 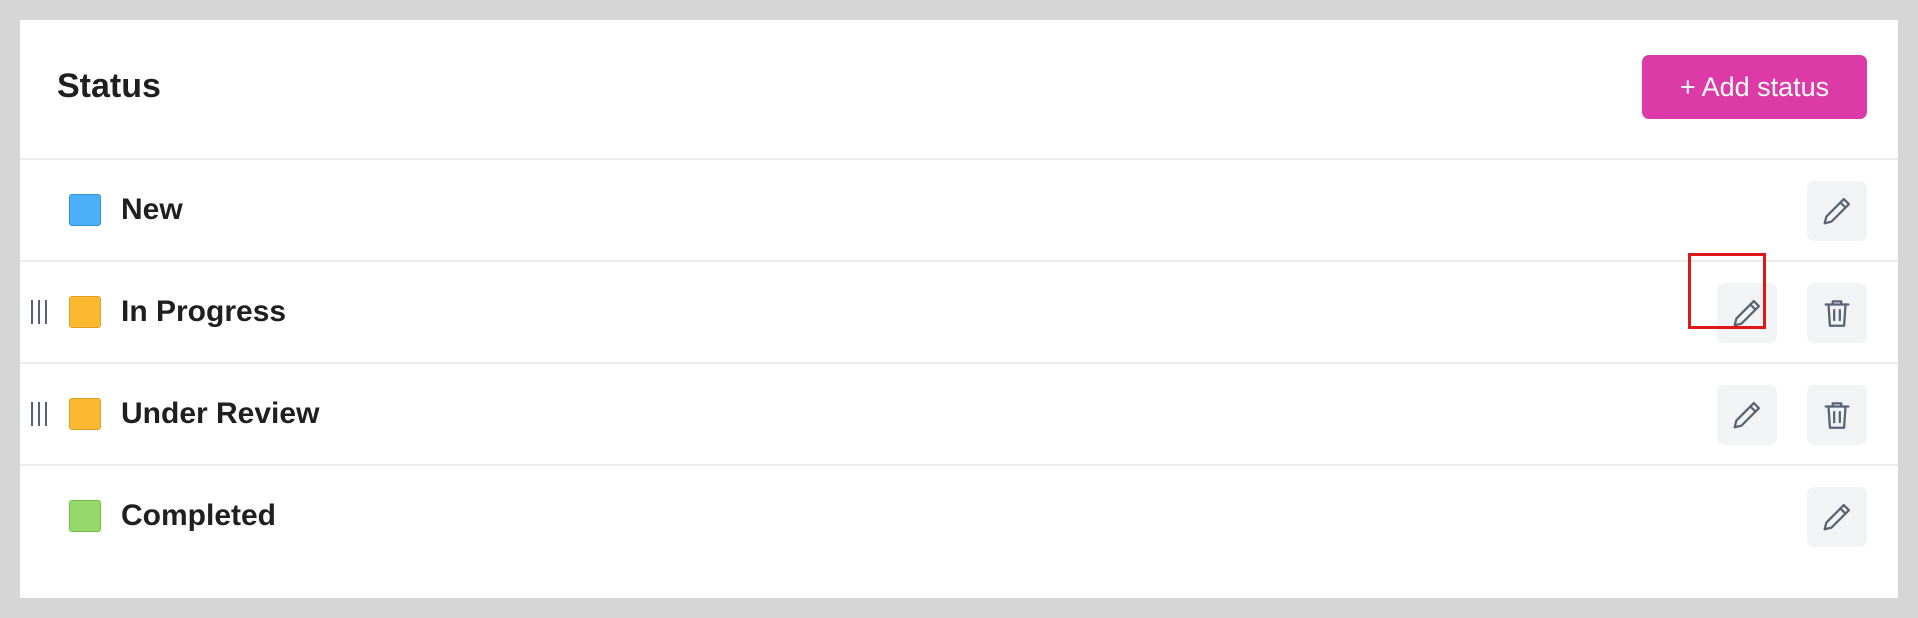 I want to click on status-label: In Progress, so click(x=204, y=311).